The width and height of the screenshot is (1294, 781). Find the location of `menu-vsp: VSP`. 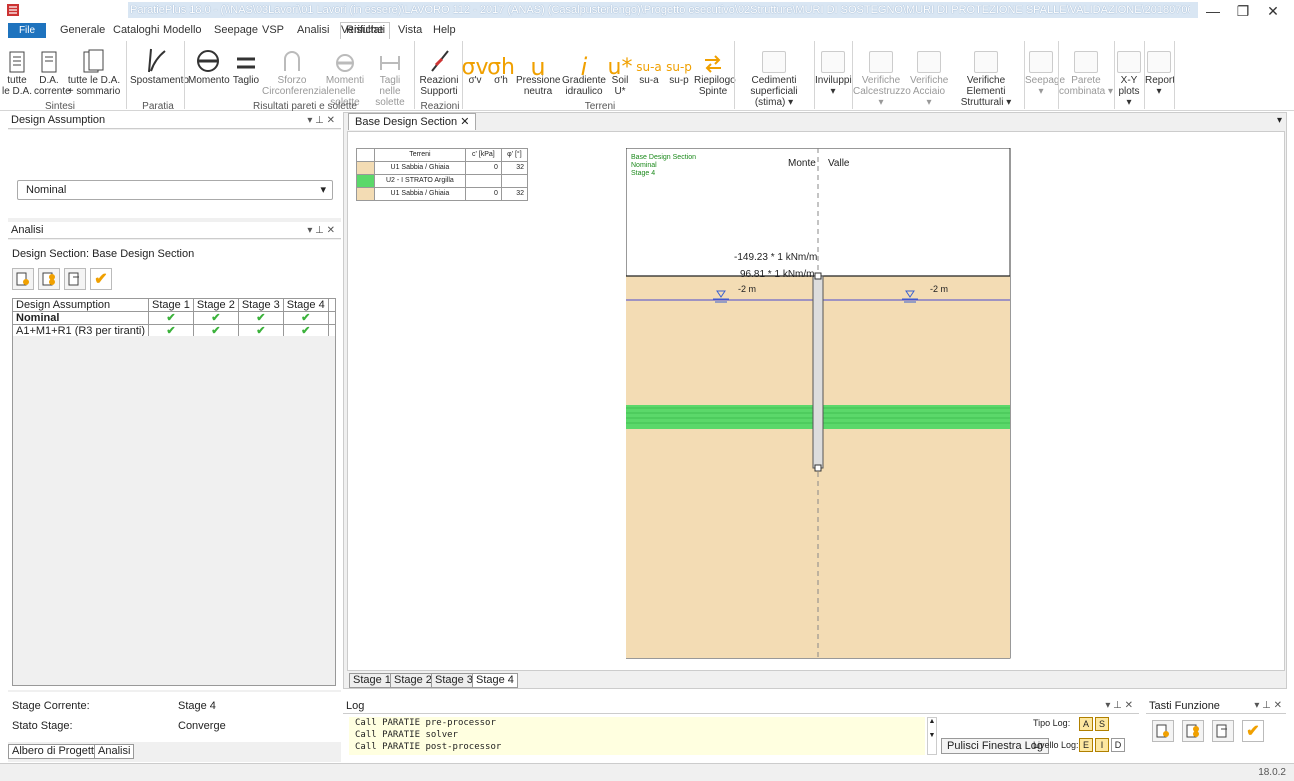

menu-vsp: VSP is located at coordinates (273, 30).